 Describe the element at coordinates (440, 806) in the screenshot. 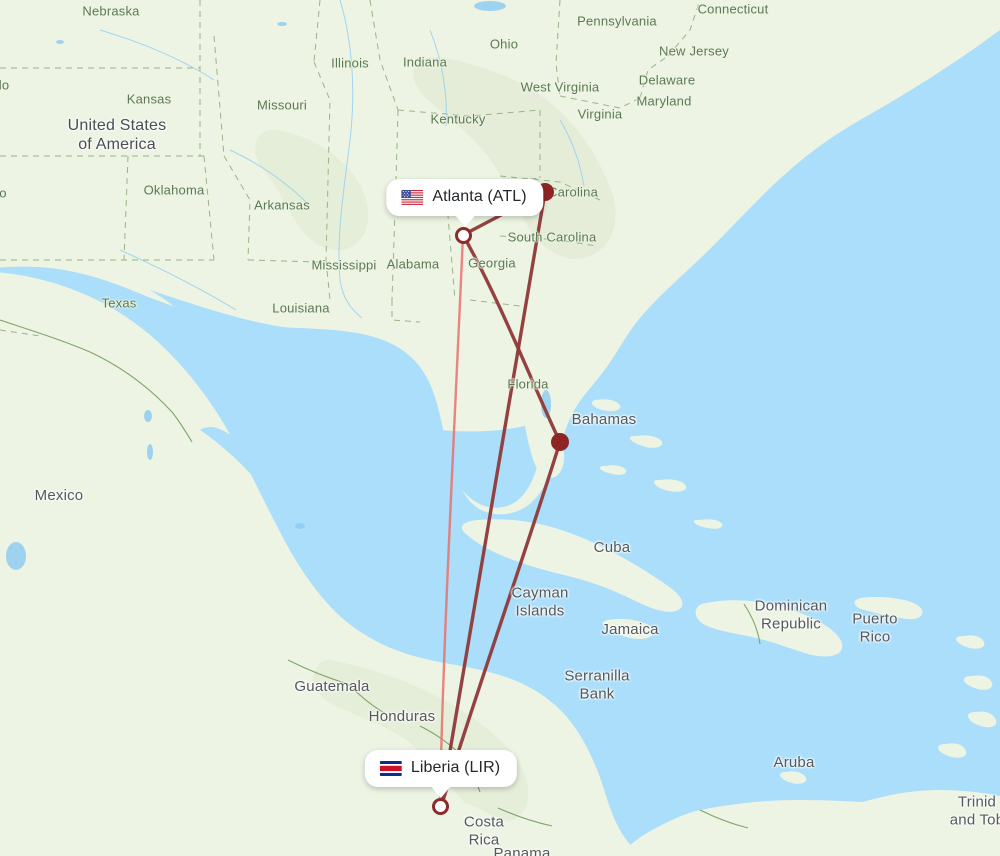

I see `airport-node-lir` at that location.